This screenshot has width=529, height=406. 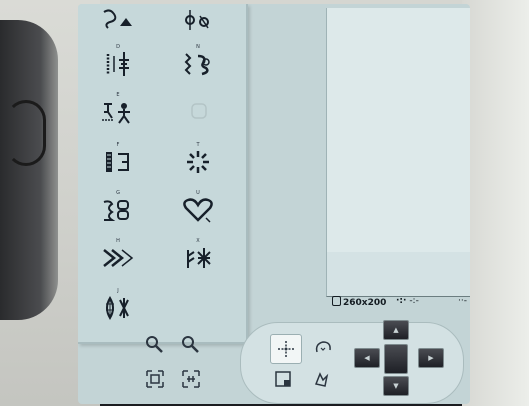 I want to click on pan-hand-icon, so click(x=321, y=379).